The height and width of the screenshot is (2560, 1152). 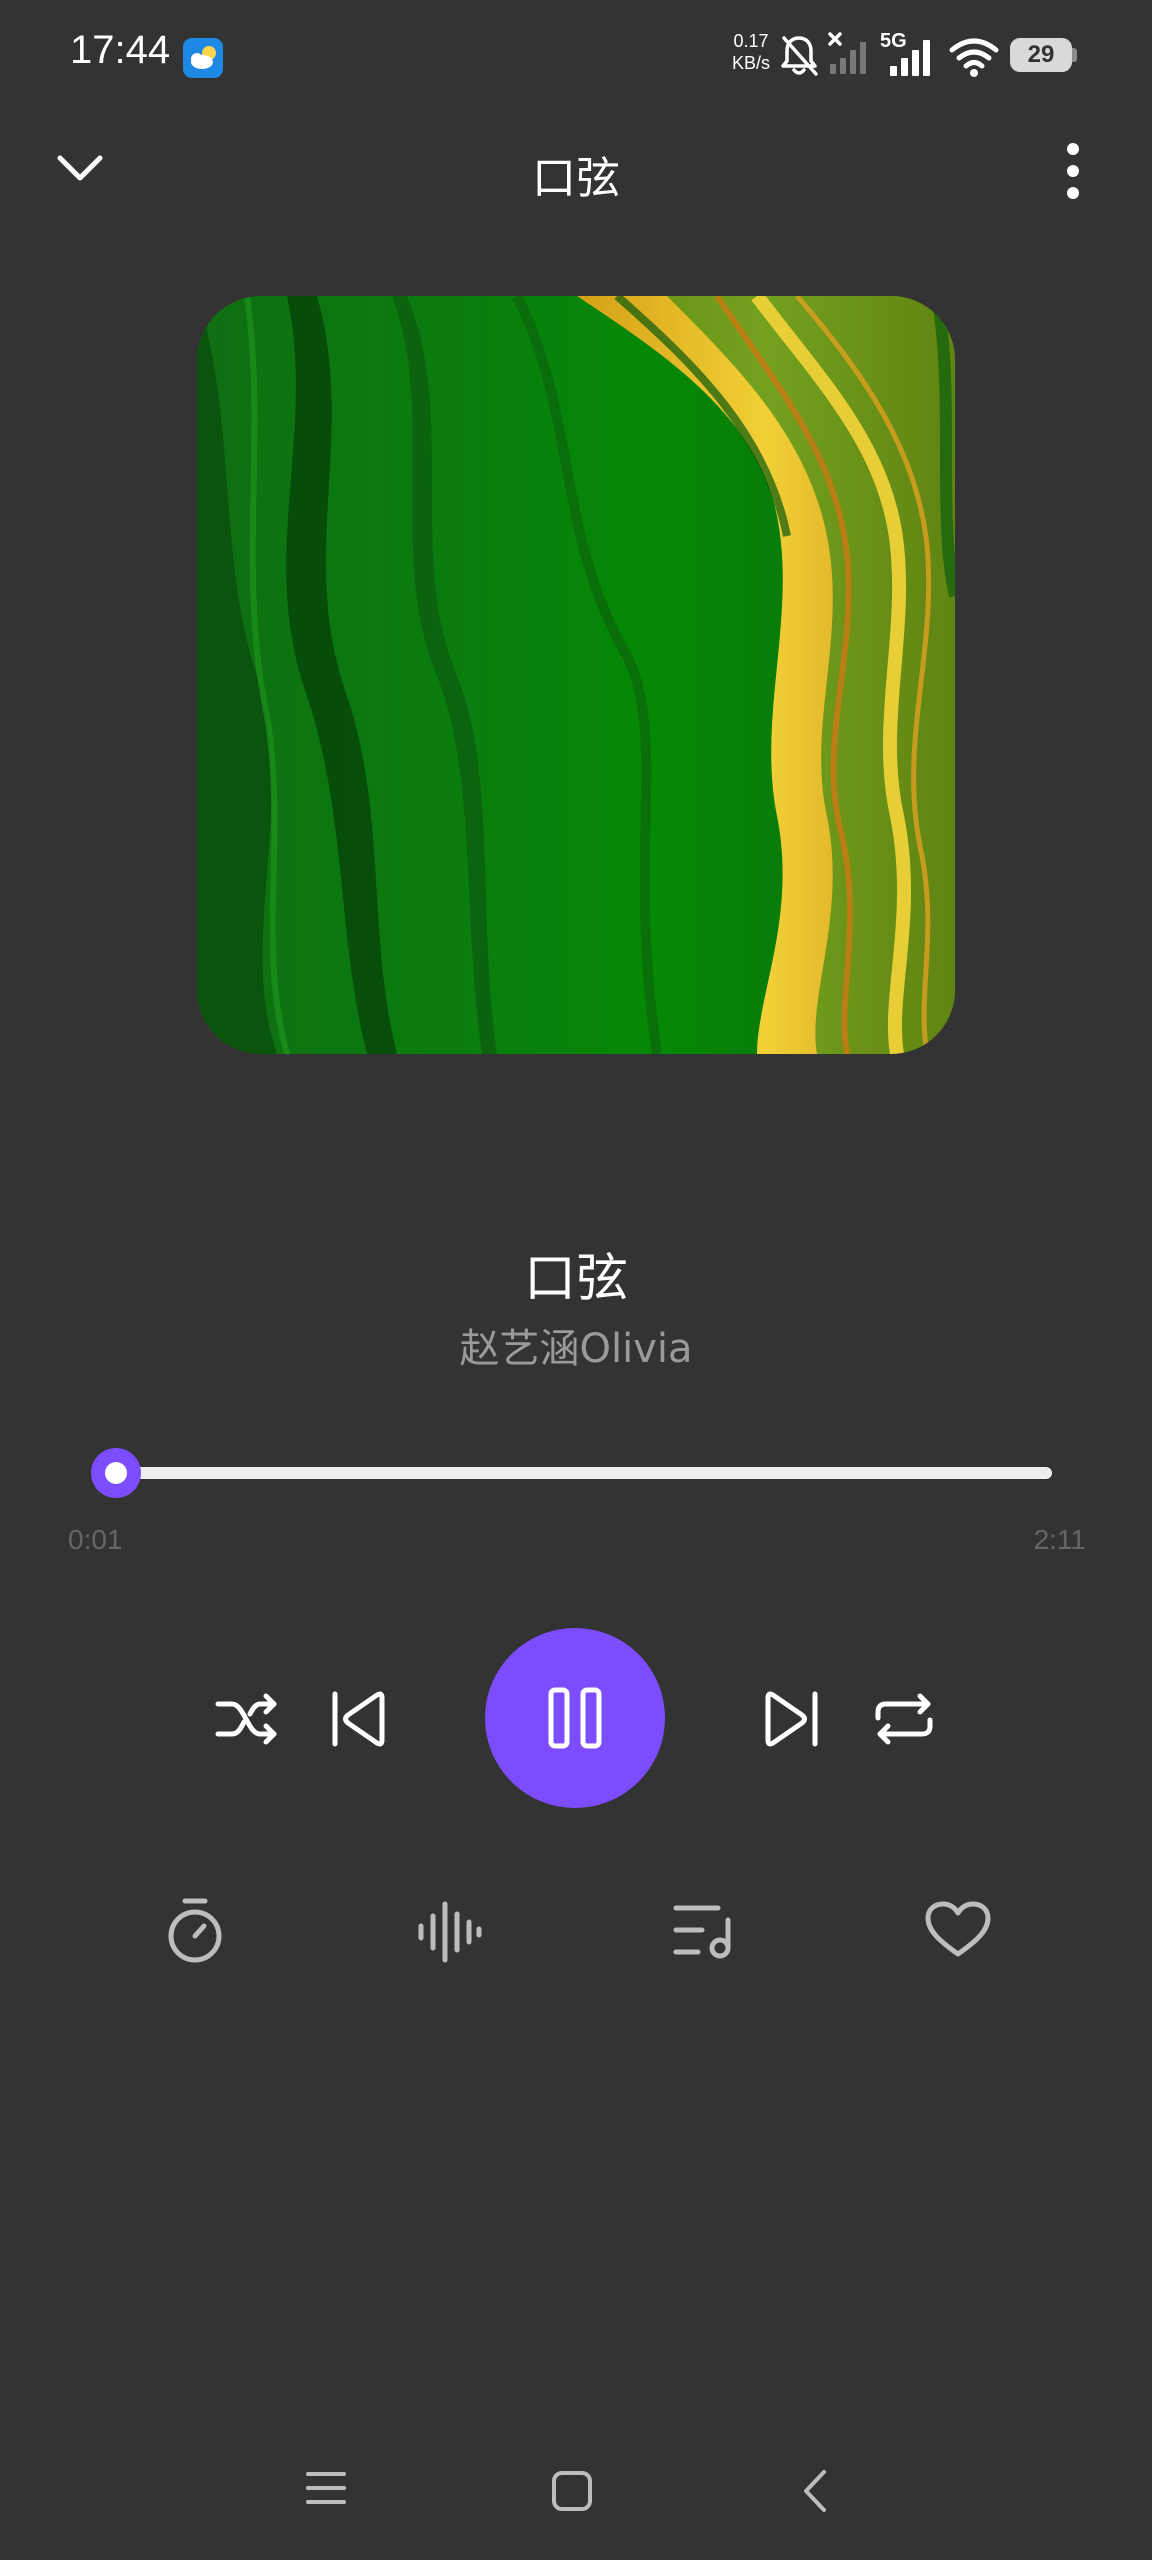 I want to click on play-pause-button, so click(x=575, y=1718).